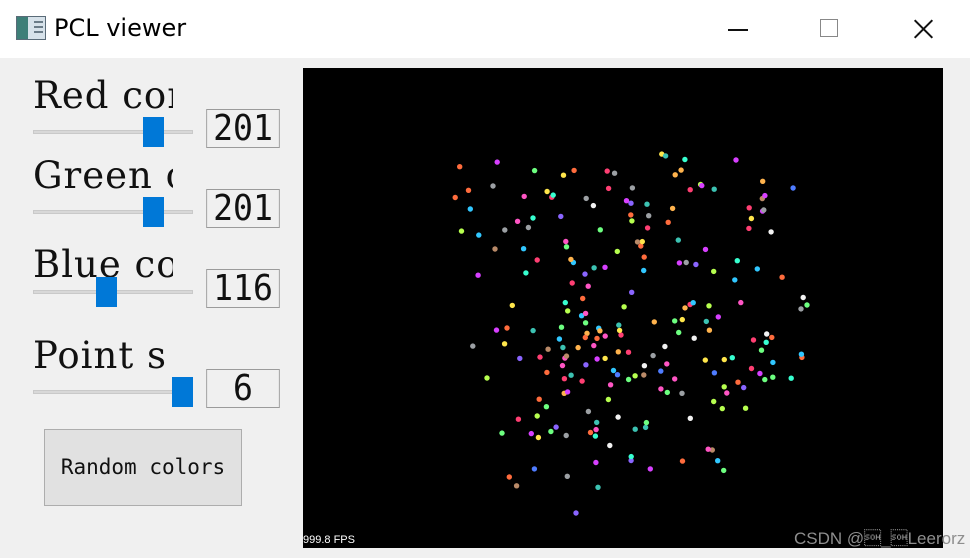 This screenshot has width=970, height=558. I want to click on blue-slider, so click(113, 292).